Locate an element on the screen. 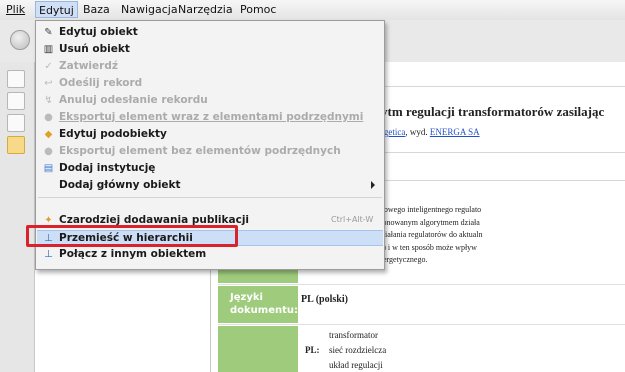  trash-icon: ▥ is located at coordinates (48, 49).